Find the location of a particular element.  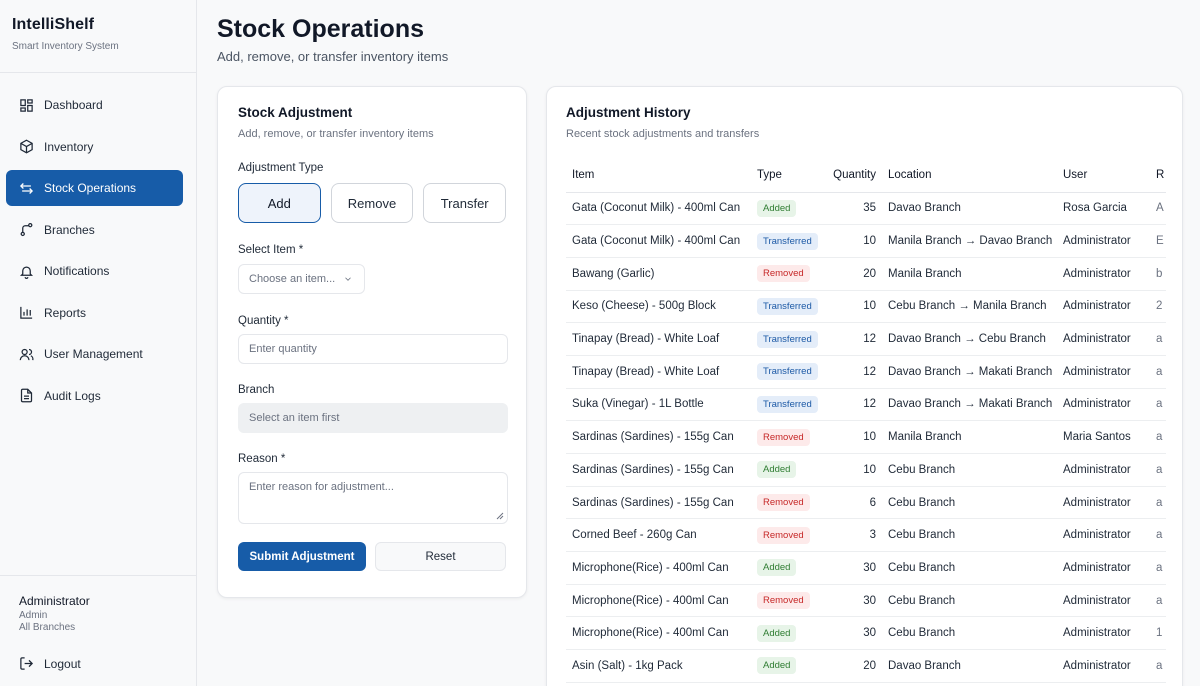

status-badge: Removed is located at coordinates (783, 601).